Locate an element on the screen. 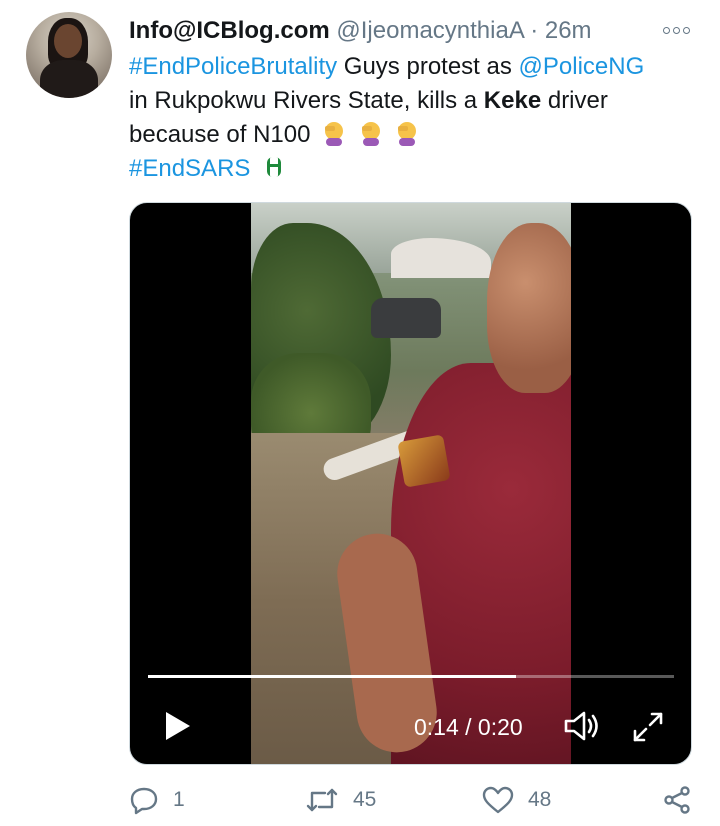 This screenshot has height=826, width=720. author-avatar is located at coordinates (69, 55).